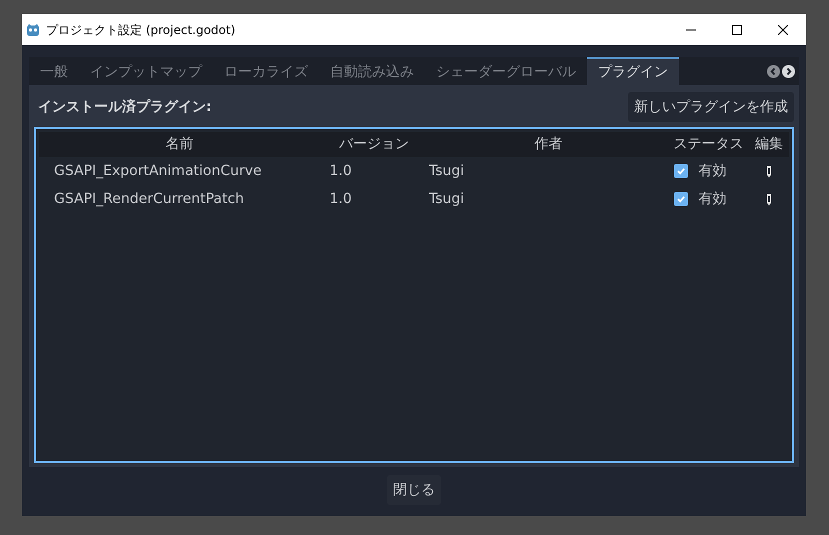  What do you see at coordinates (149, 199) in the screenshot?
I see `table-cell-text: GSAPI_RenderCurrentPatch` at bounding box center [149, 199].